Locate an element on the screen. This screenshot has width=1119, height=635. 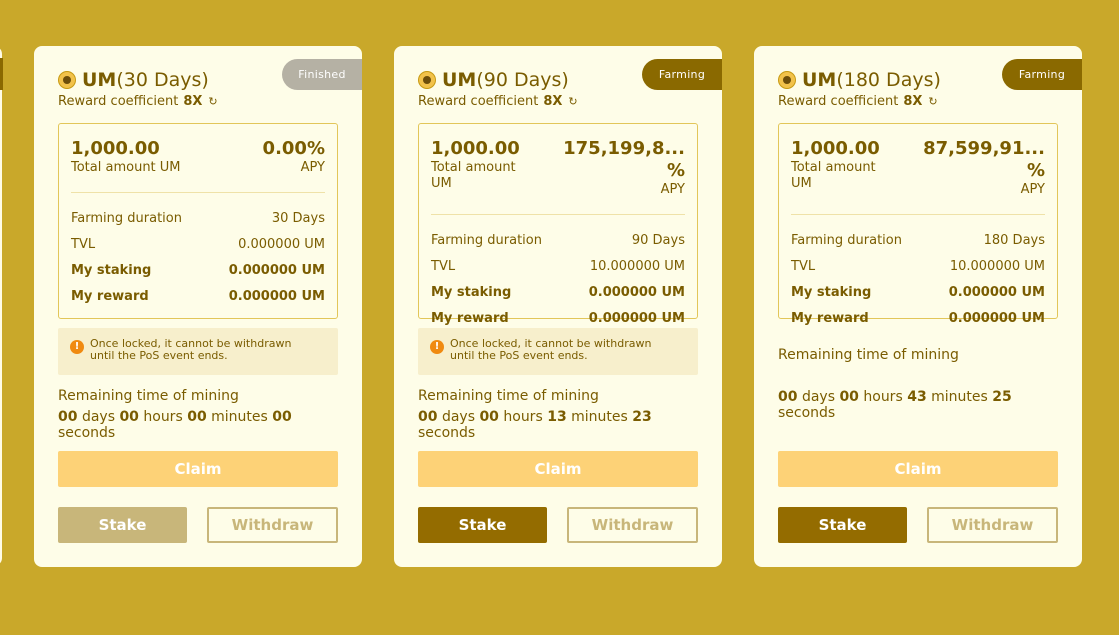
pool-title: UM(30 Days) is located at coordinates (145, 80).